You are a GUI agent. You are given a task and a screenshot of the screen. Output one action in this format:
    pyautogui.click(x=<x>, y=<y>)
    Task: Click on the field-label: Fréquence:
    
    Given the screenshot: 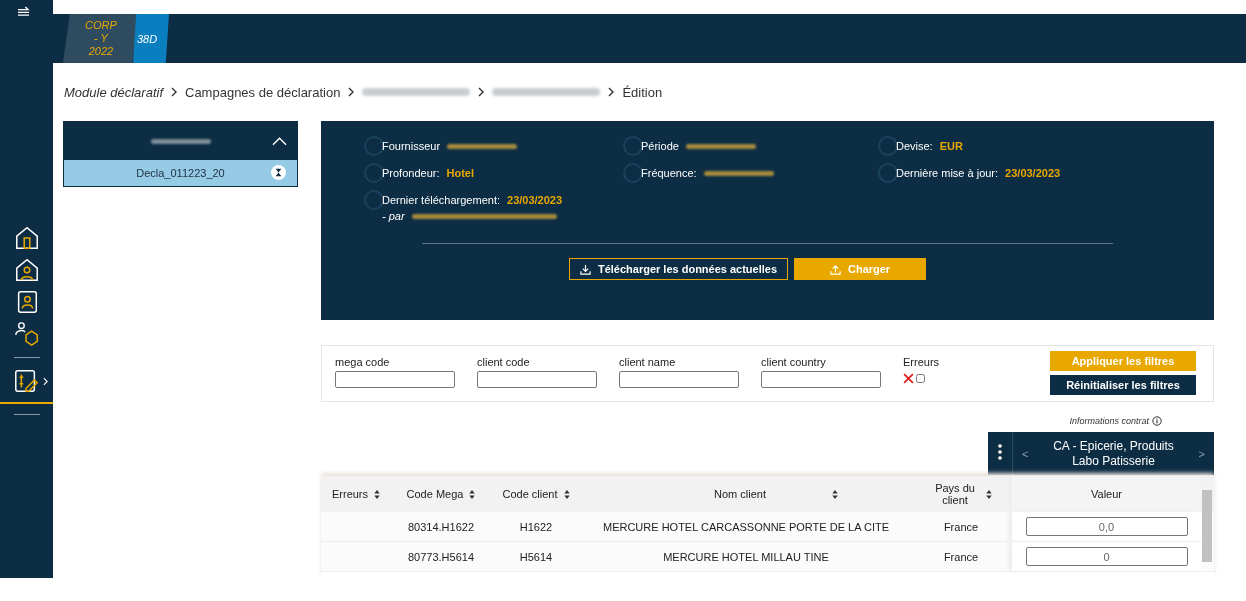 What is the action you would take?
    pyautogui.click(x=669, y=173)
    